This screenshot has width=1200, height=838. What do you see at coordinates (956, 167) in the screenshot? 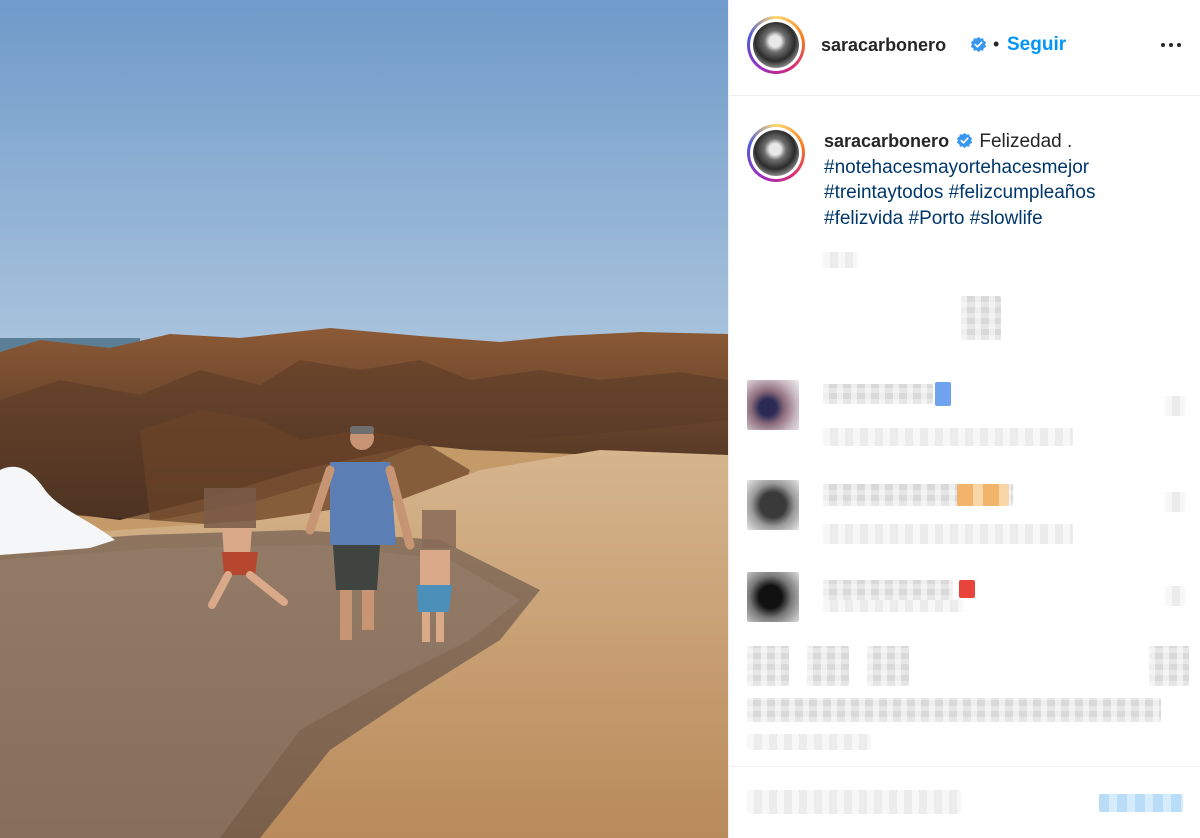
I see `hashtag-link: #notehacesmayortehacesmejor` at bounding box center [956, 167].